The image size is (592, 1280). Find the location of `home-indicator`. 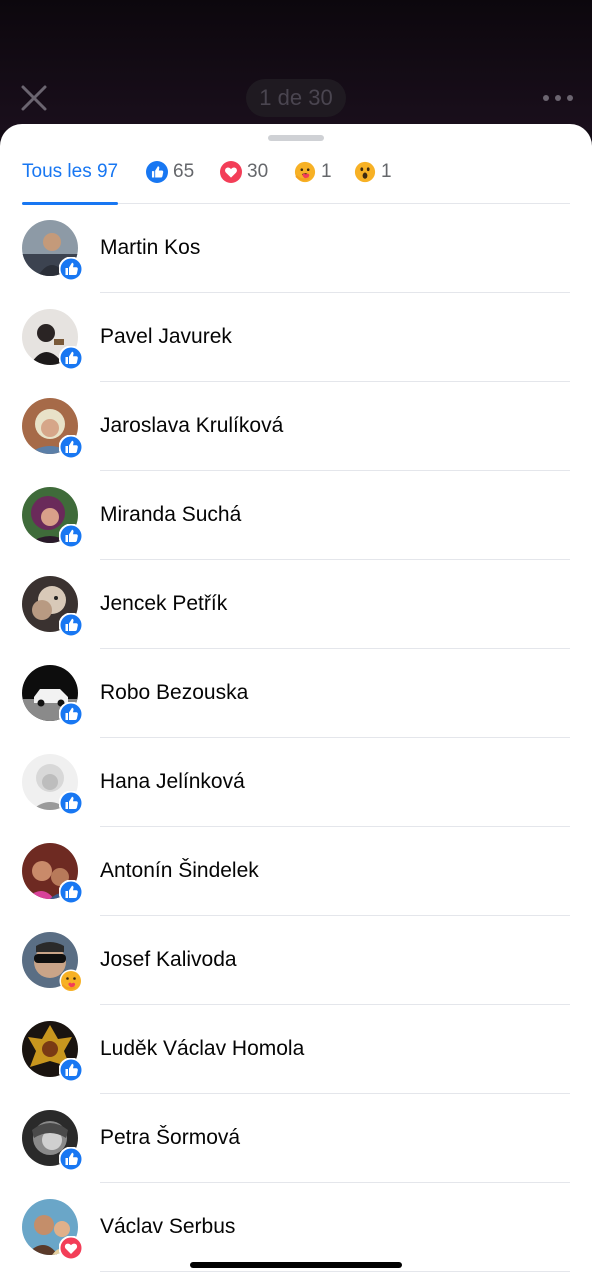

home-indicator is located at coordinates (296, 1265).